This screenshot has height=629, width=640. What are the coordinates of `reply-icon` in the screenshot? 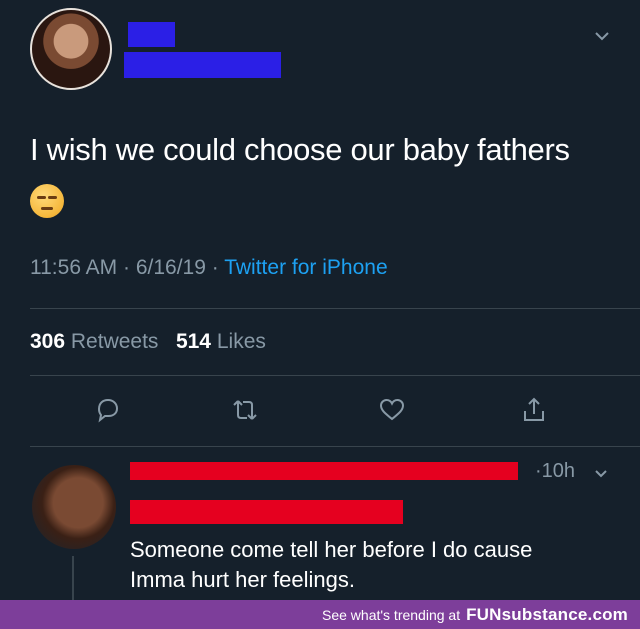 It's located at (108, 410).